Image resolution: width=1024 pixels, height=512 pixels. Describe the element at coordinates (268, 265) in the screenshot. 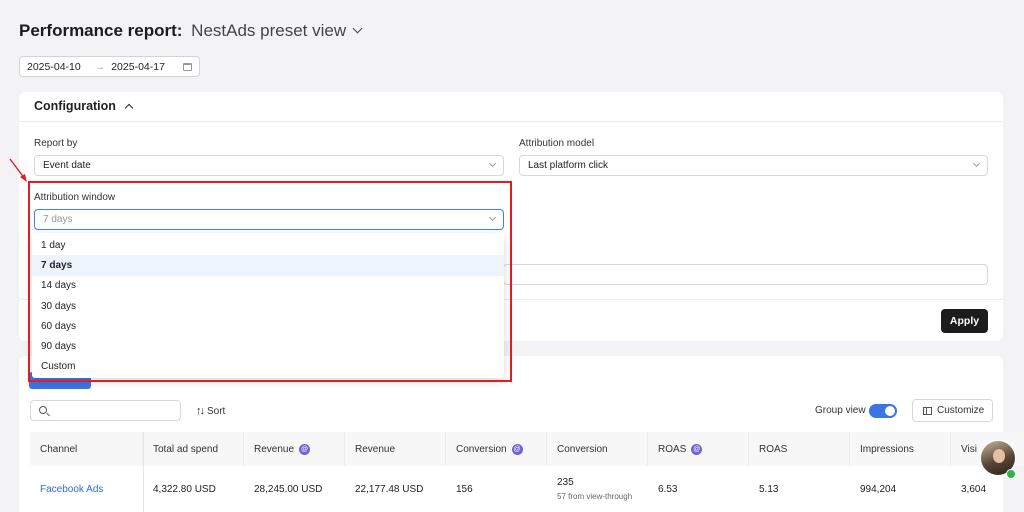

I see `dropdown-option-selected: 7 days` at that location.